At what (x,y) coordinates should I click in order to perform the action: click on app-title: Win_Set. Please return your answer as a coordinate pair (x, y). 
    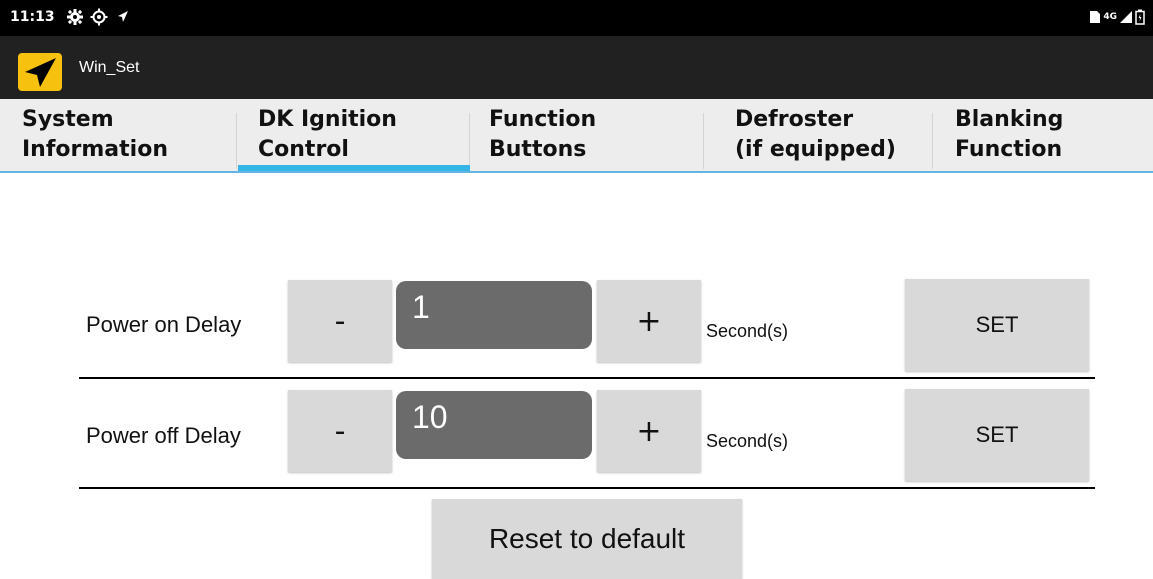
    Looking at the image, I should click on (109, 67).